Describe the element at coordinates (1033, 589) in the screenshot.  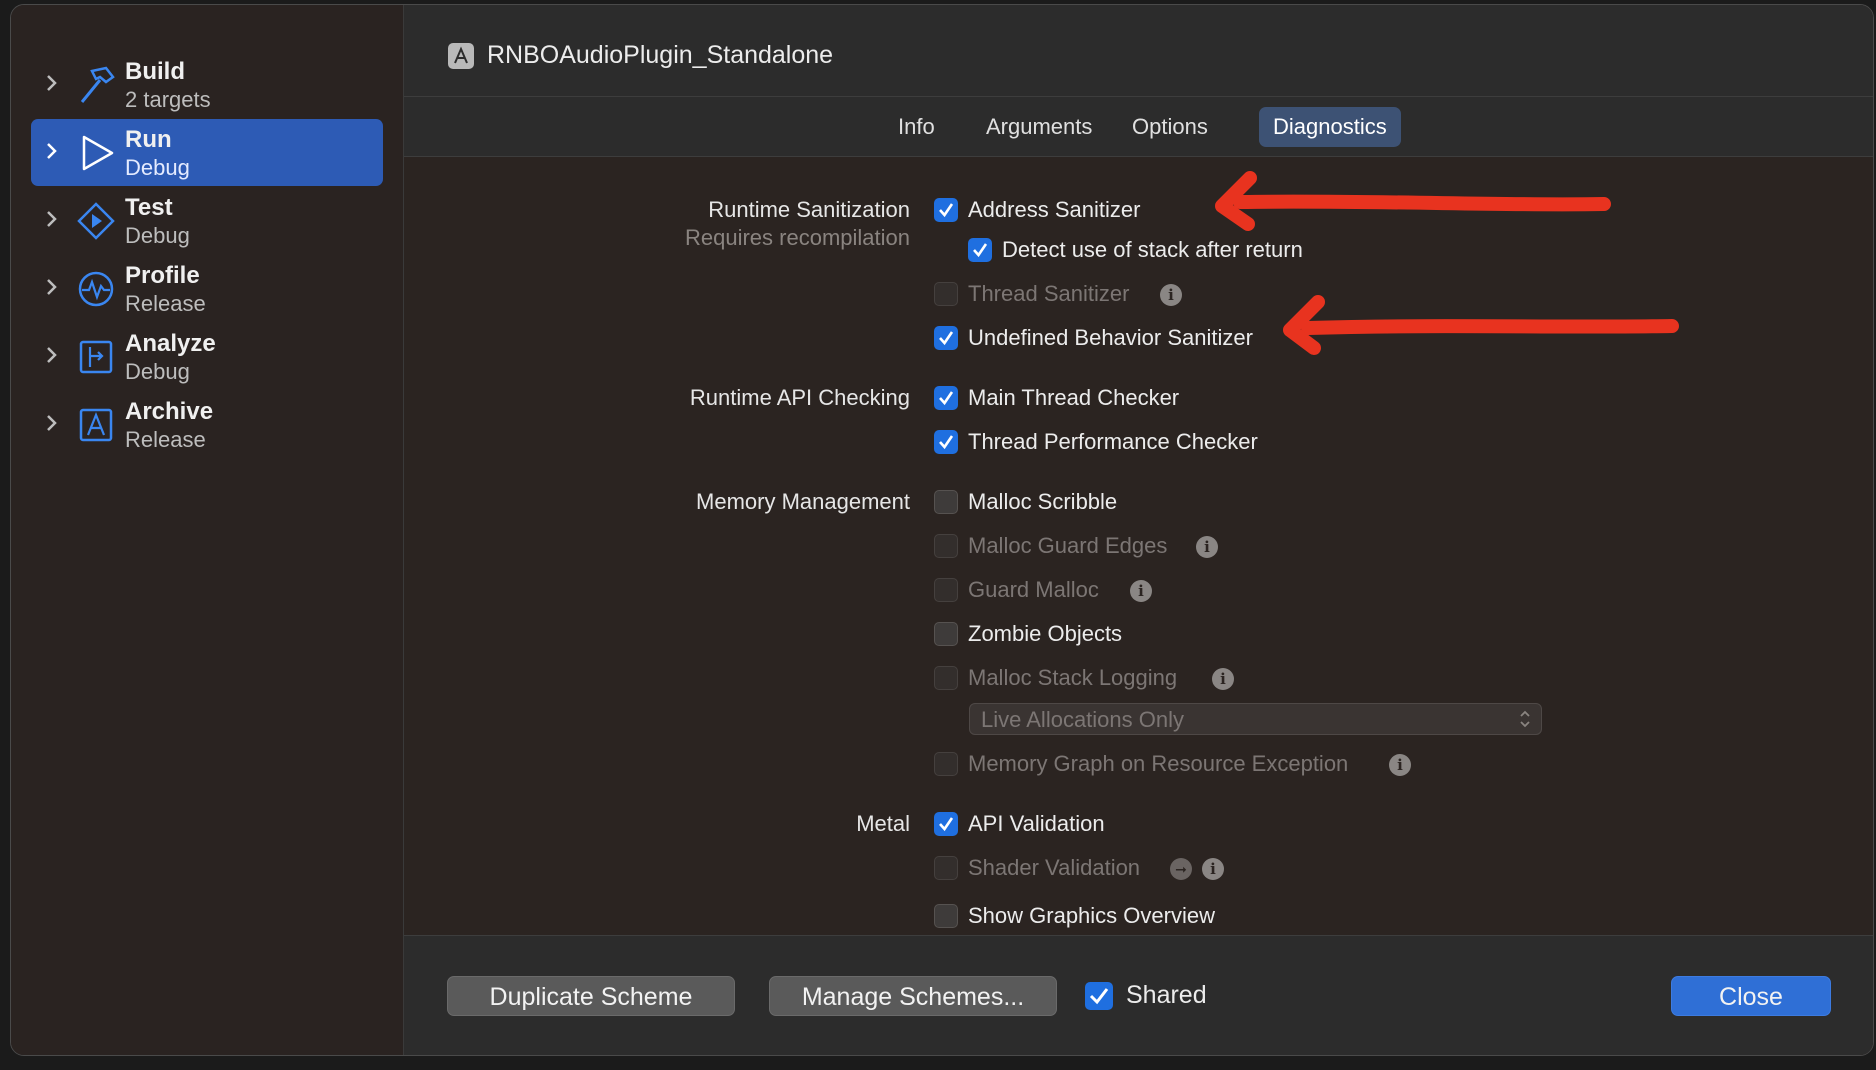
I see `guard-malloc-label: Guard Malloc` at that location.